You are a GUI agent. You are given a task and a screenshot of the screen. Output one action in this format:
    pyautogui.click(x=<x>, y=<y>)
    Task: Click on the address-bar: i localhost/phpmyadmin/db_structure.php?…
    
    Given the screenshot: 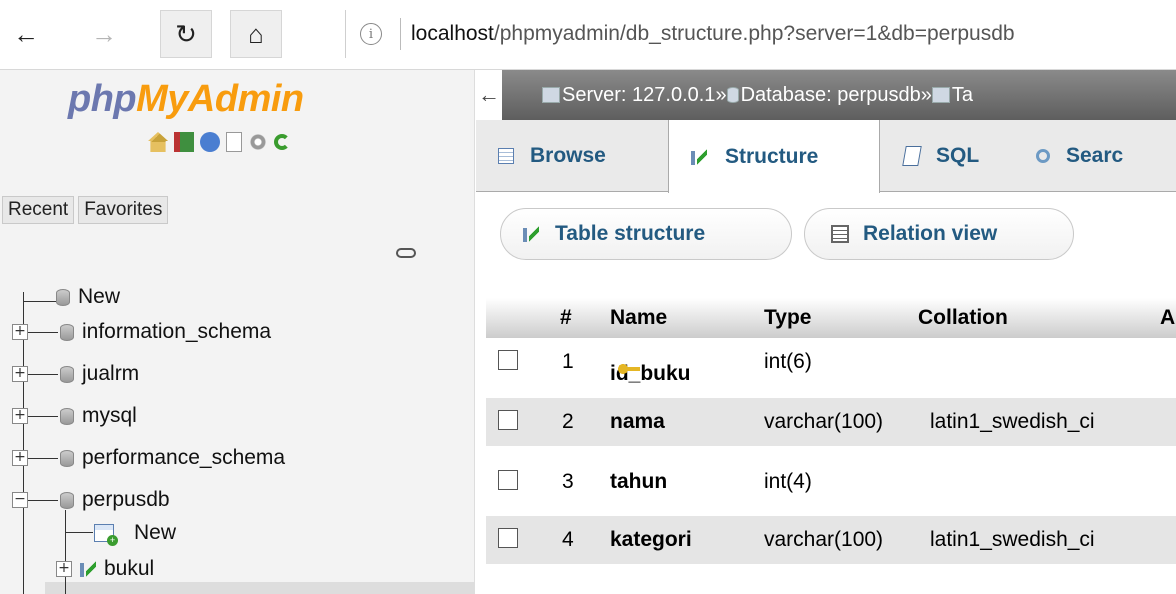 What is the action you would take?
    pyautogui.click(x=760, y=34)
    